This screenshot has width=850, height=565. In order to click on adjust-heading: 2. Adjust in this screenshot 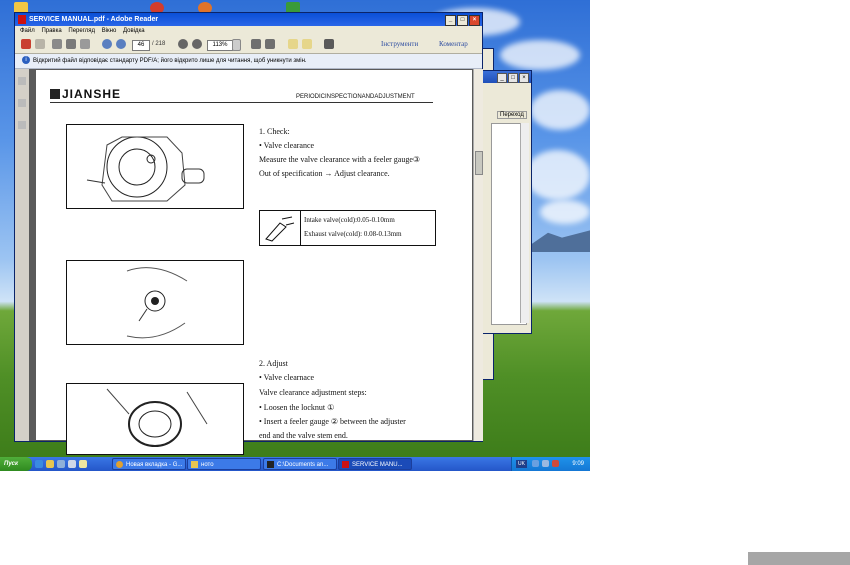, I will do `click(273, 363)`.